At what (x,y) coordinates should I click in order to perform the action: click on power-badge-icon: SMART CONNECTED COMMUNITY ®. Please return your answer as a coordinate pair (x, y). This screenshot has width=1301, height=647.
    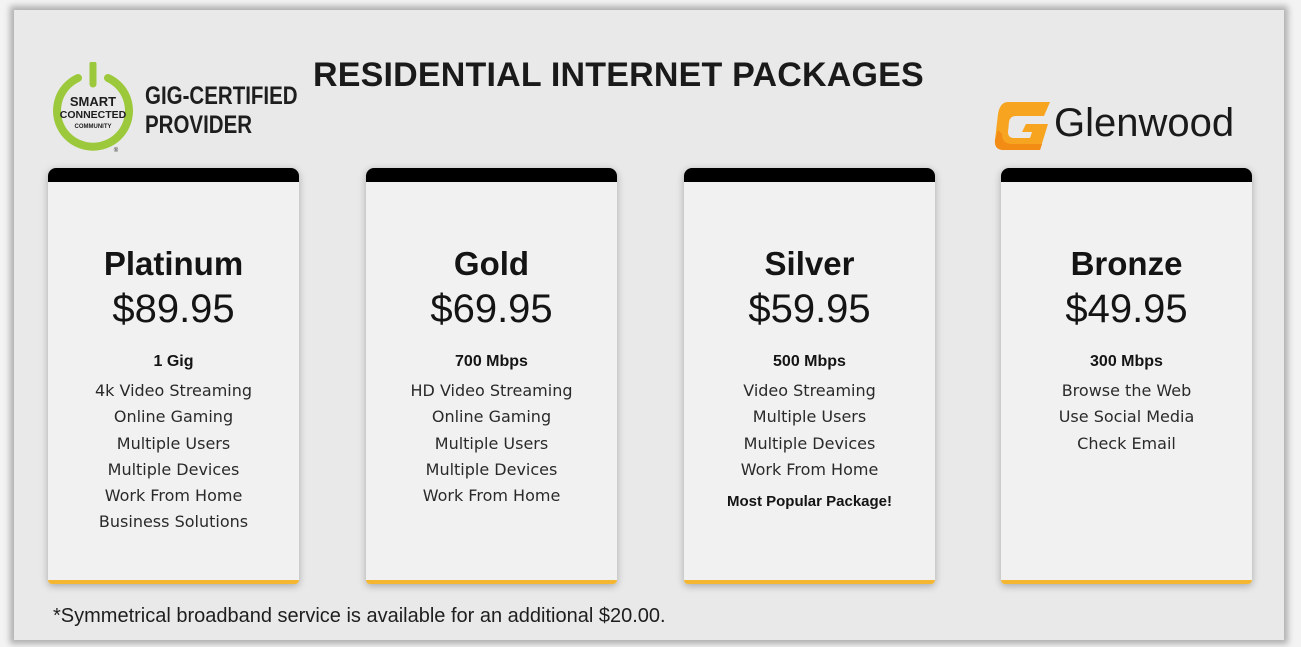
    Looking at the image, I should click on (93, 108).